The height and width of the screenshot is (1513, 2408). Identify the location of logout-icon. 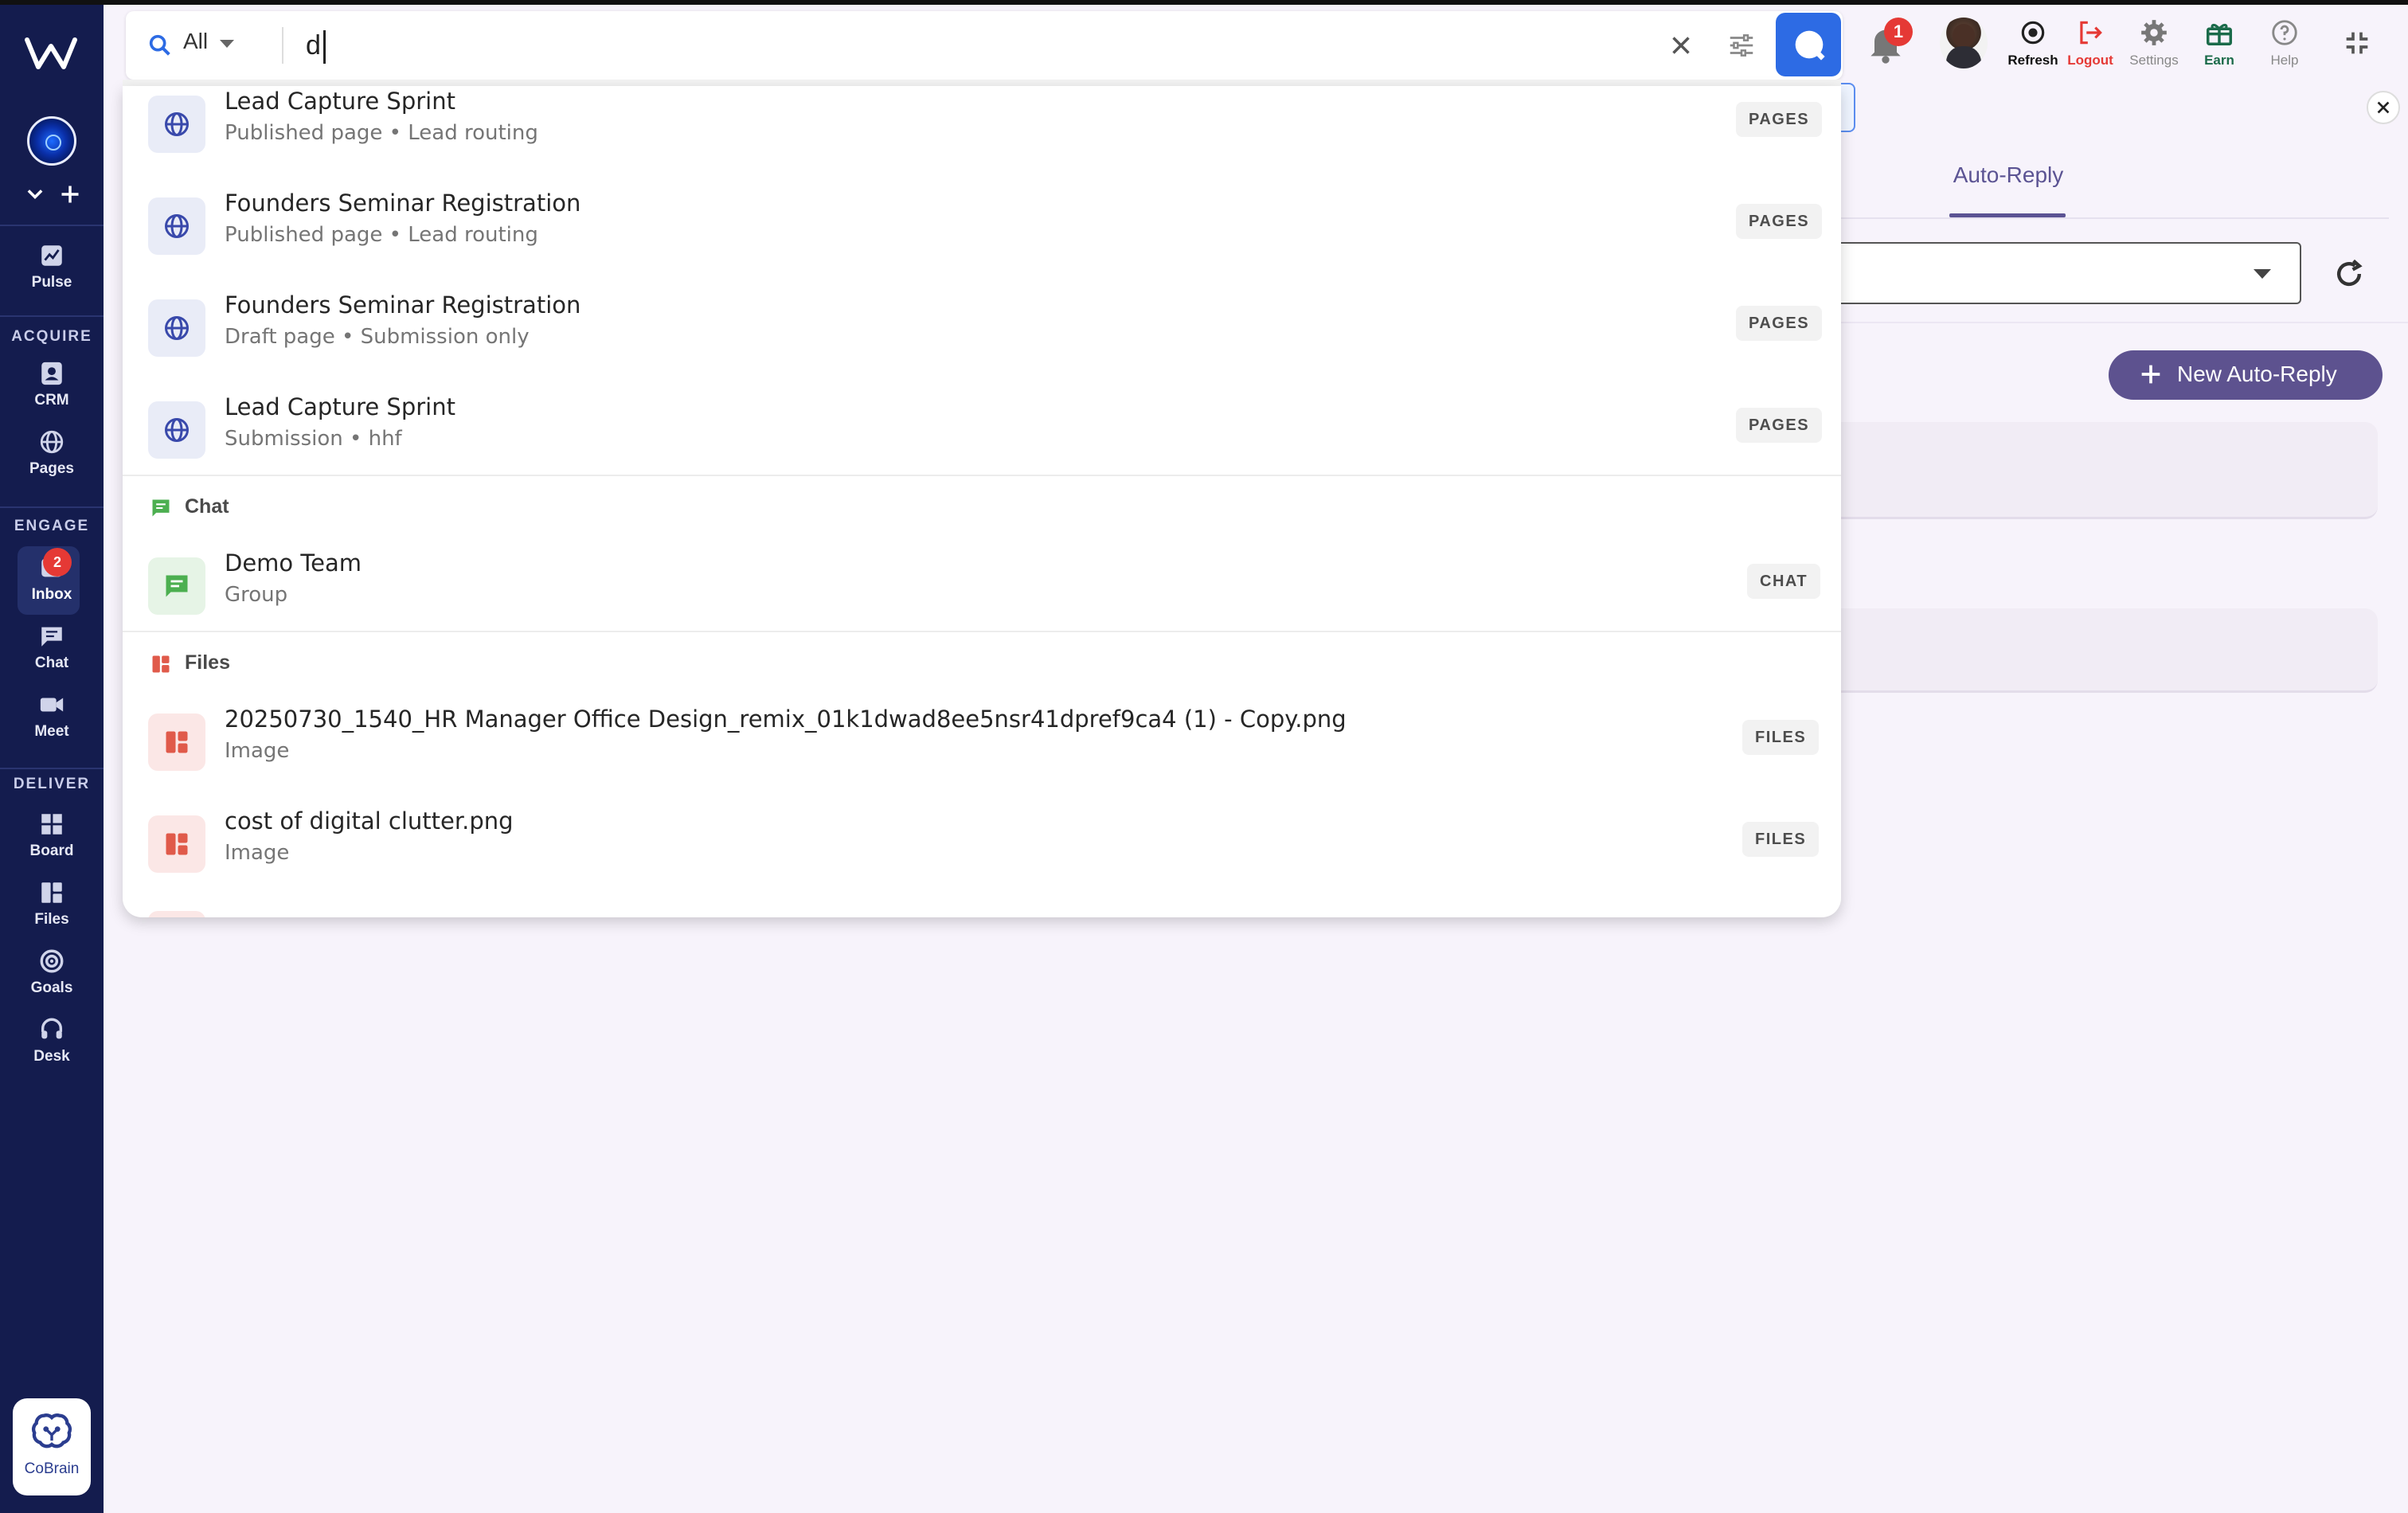
(2091, 33).